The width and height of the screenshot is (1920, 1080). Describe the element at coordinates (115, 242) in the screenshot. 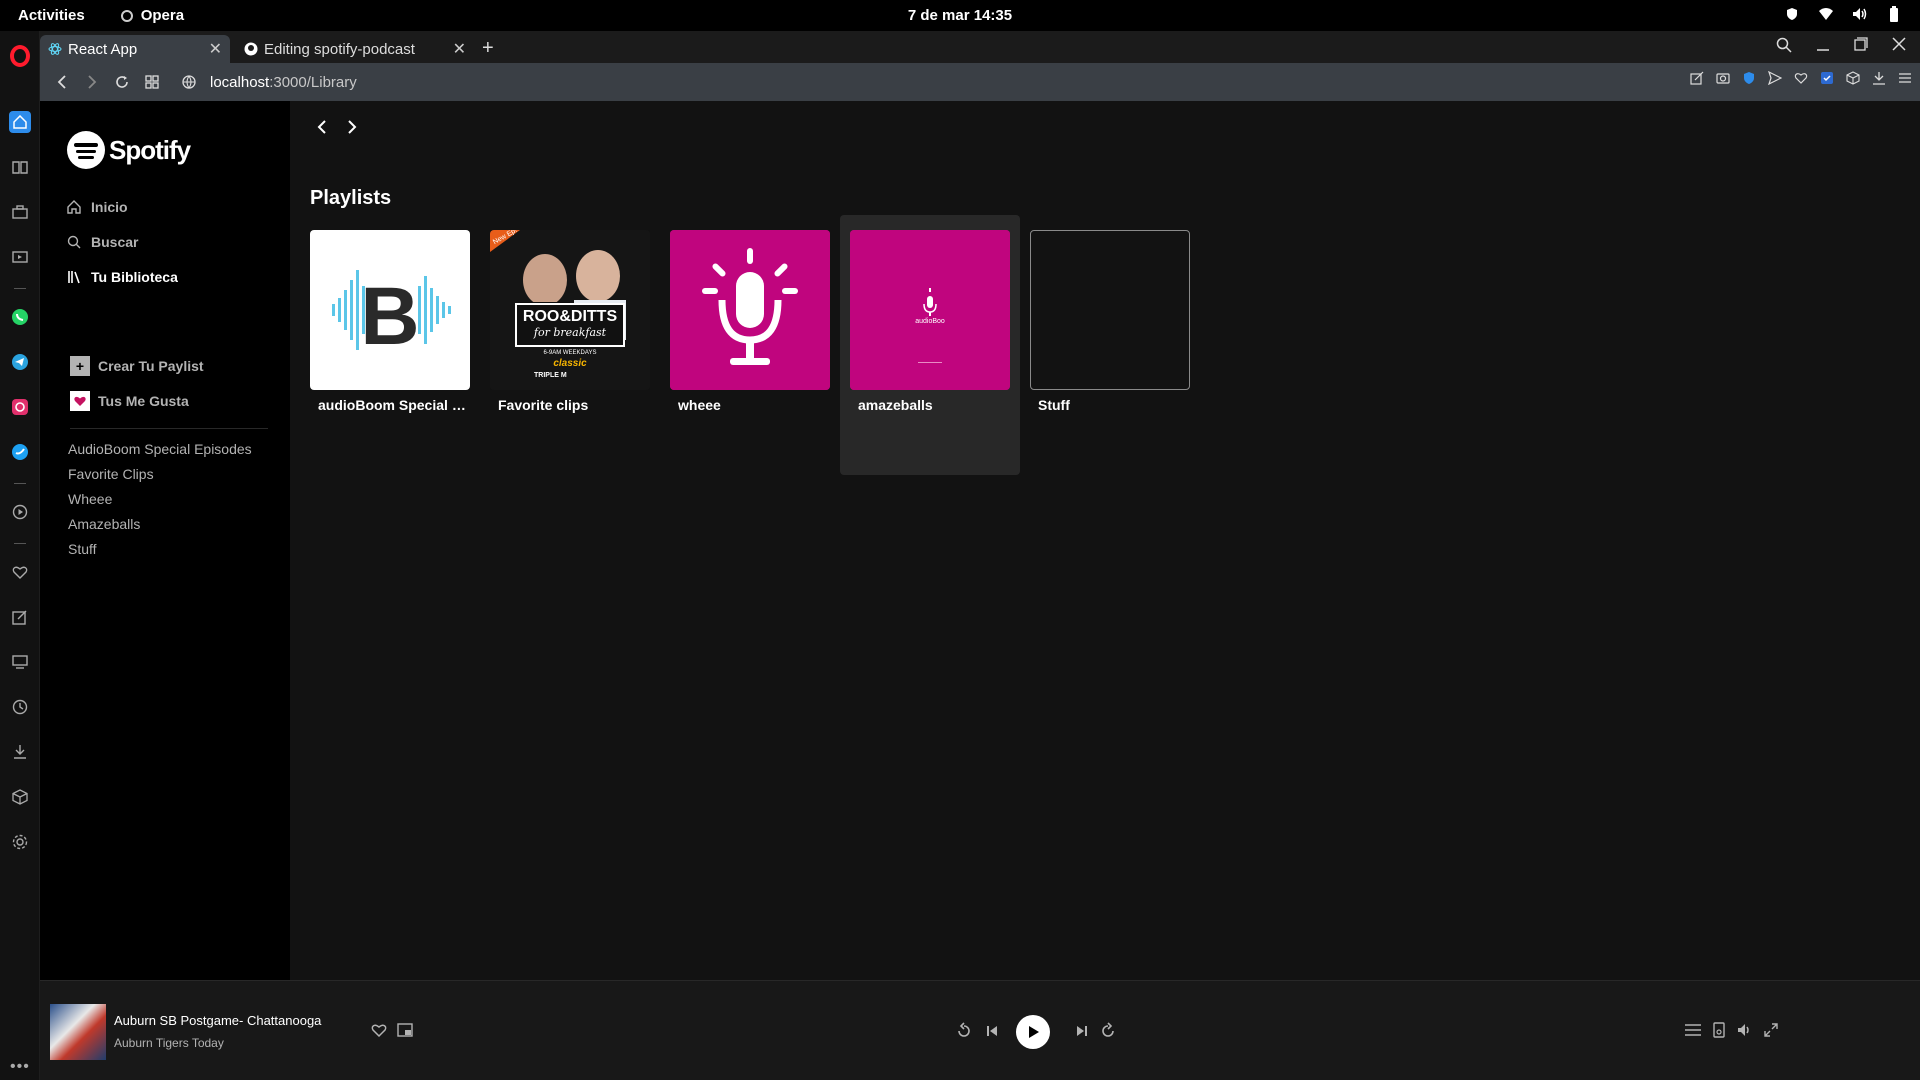

I see `nav-label: Buscar` at that location.